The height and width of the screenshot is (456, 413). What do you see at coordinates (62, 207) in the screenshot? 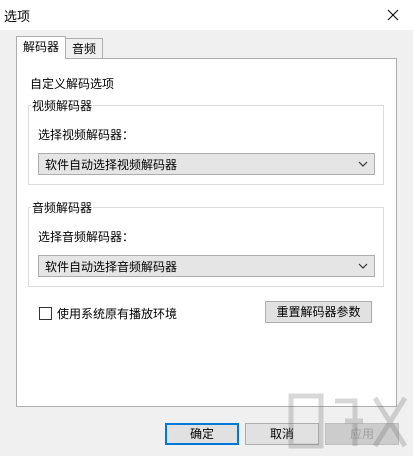
I see `audio-group-legend: 音频解码器` at bounding box center [62, 207].